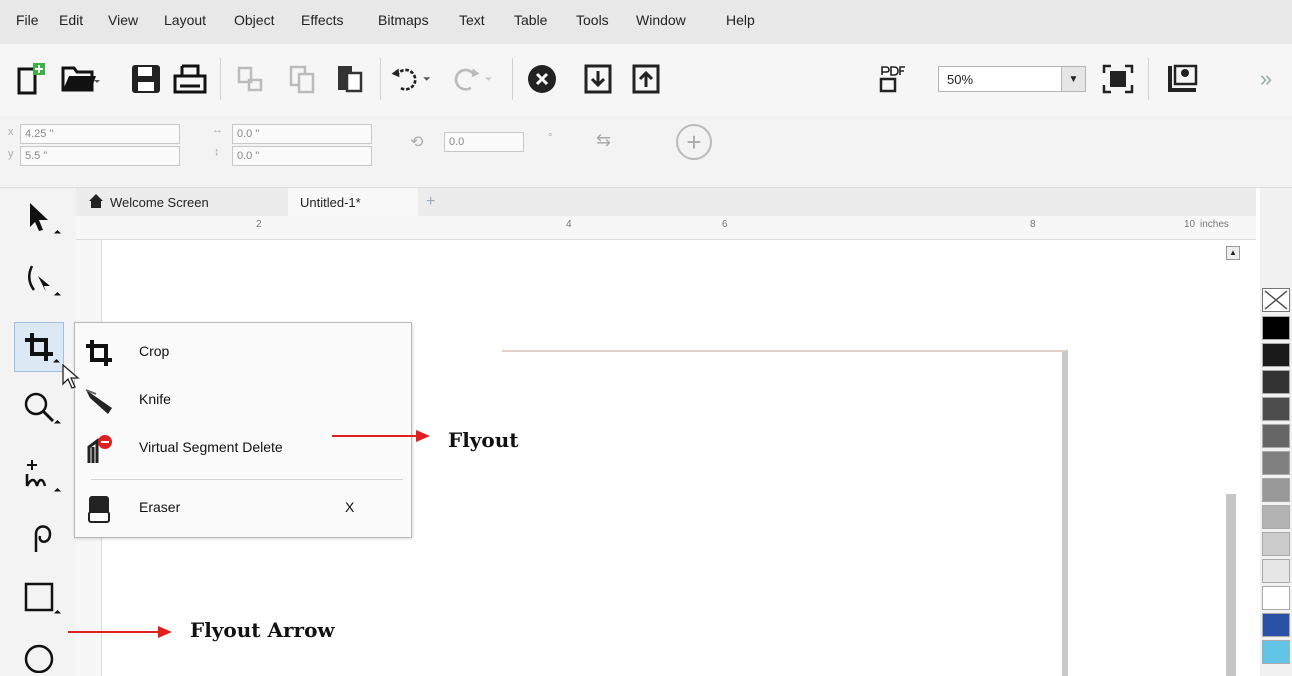 This screenshot has width=1292, height=676. I want to click on smart-fill-tool, so click(39, 537).